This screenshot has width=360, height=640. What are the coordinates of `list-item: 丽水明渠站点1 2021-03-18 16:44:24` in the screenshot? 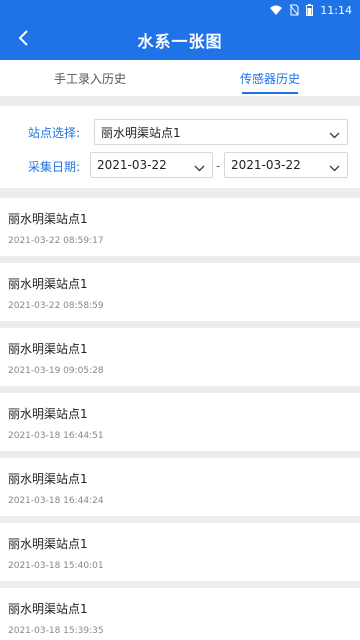 It's located at (180, 487).